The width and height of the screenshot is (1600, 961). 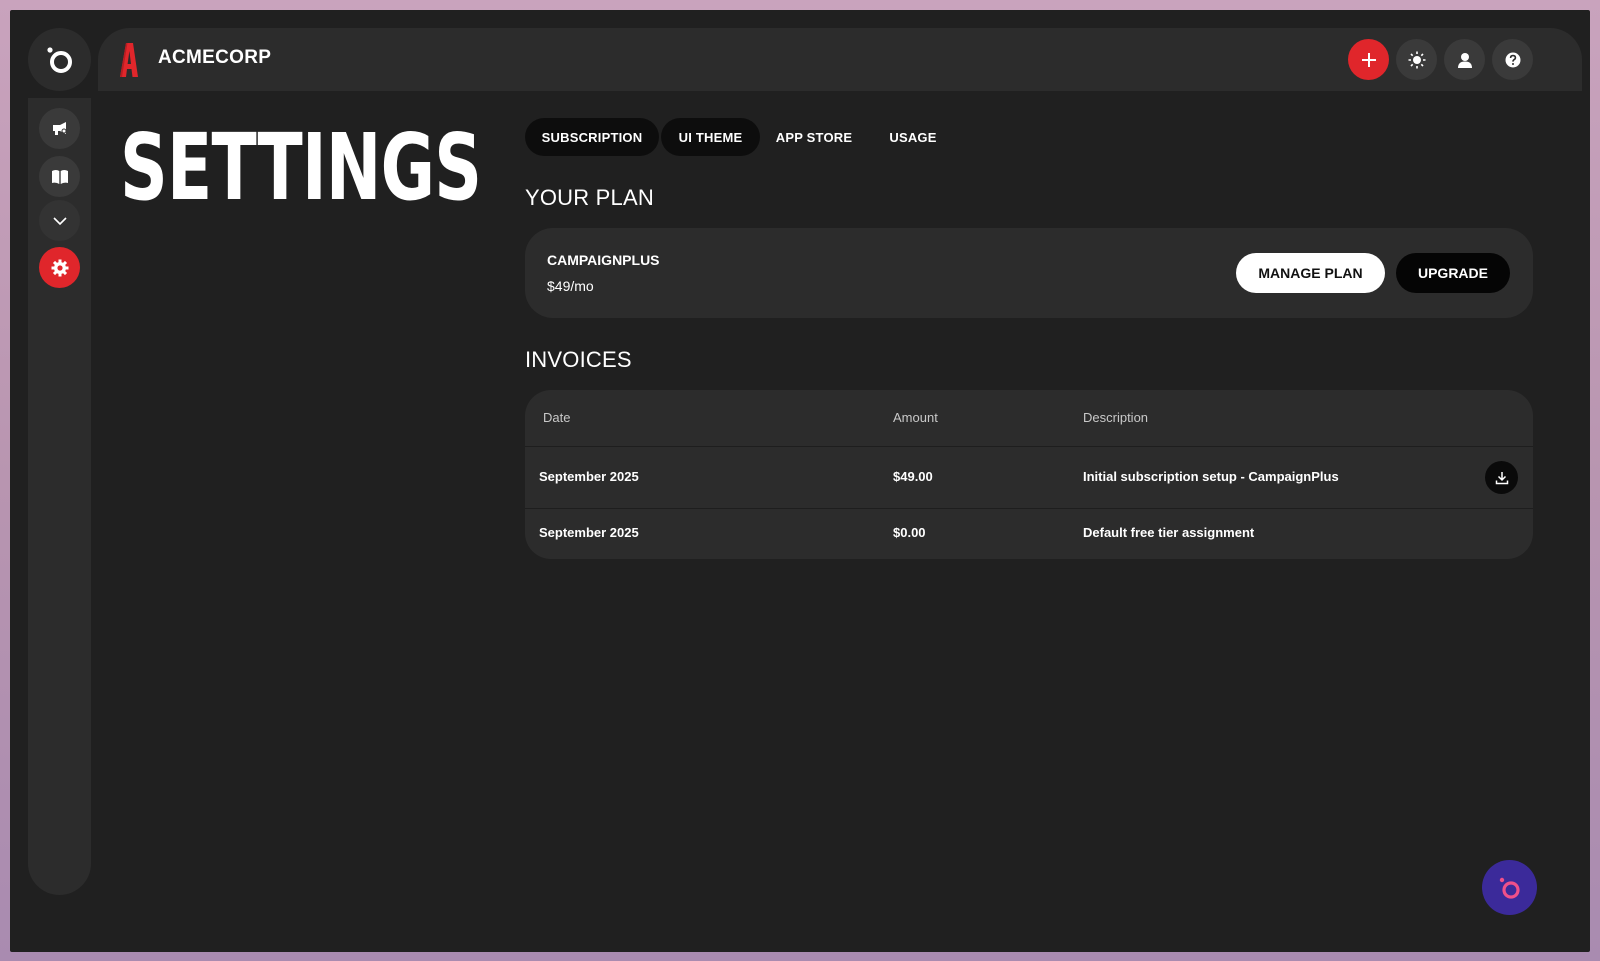 I want to click on sun-icon, so click(x=1416, y=59).